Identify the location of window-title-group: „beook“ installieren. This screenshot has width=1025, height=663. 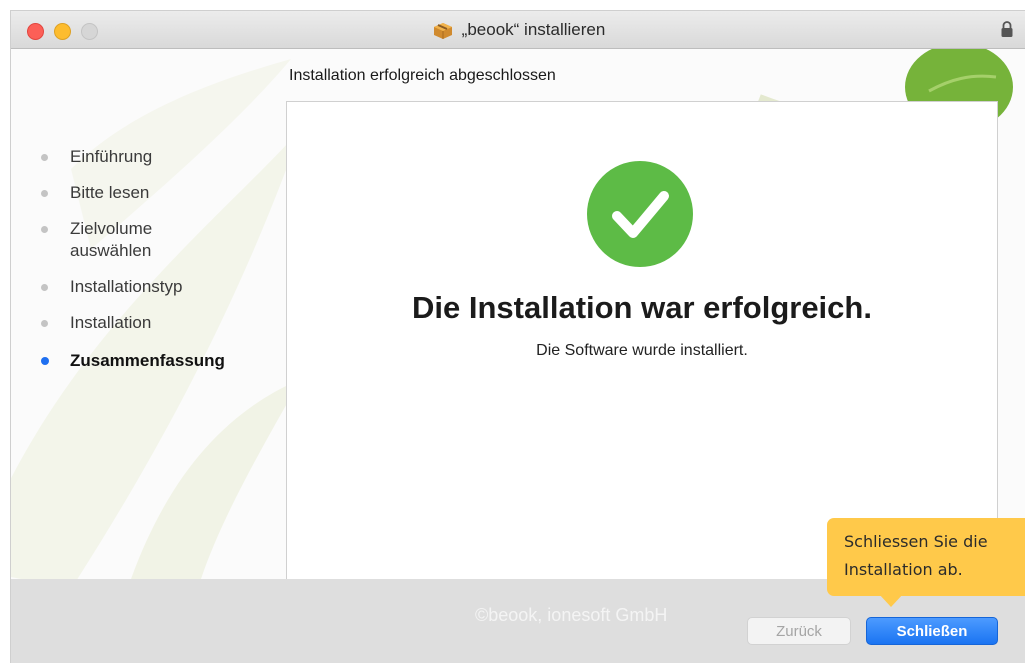
(518, 29).